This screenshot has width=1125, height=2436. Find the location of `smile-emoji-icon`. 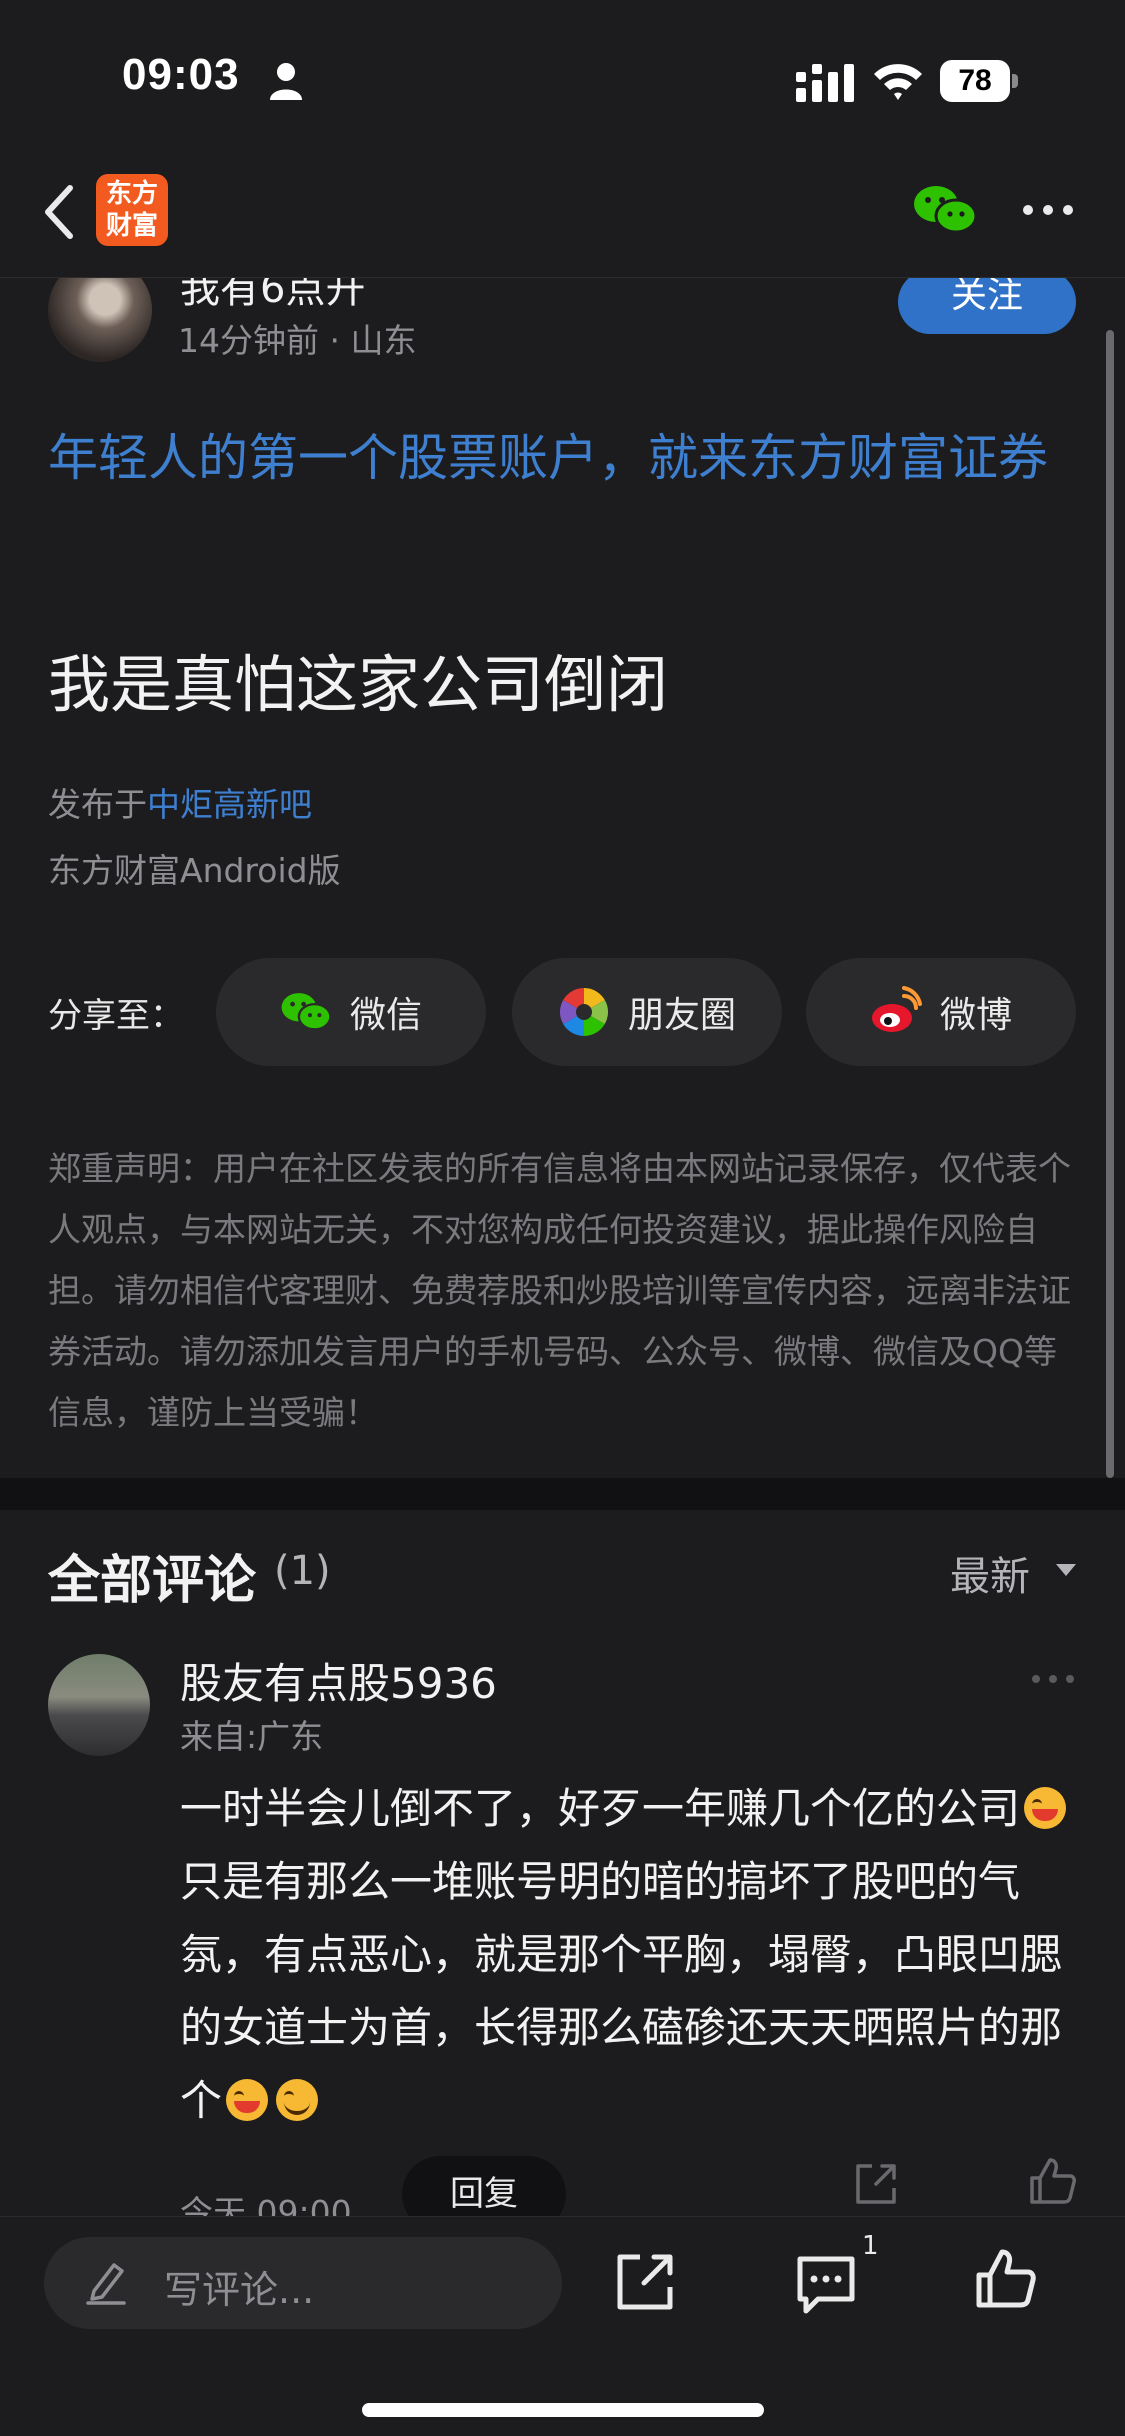

smile-emoji-icon is located at coordinates (297, 2100).